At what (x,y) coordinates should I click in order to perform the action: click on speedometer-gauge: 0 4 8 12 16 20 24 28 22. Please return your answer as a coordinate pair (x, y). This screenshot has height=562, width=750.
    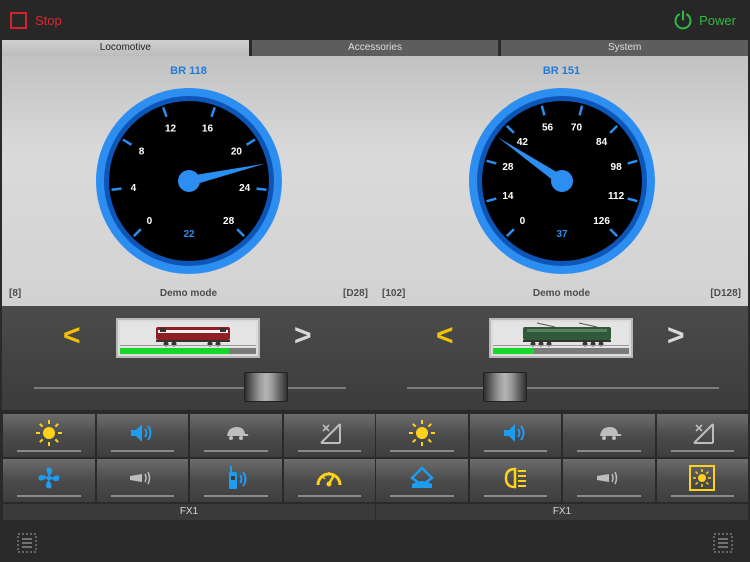
    Looking at the image, I should click on (189, 181).